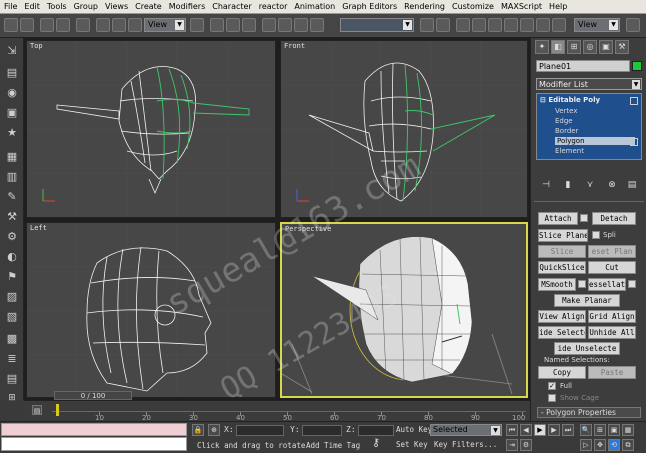  Describe the element at coordinates (273, 6) in the screenshot. I see `menu-reactor: reactor` at that location.